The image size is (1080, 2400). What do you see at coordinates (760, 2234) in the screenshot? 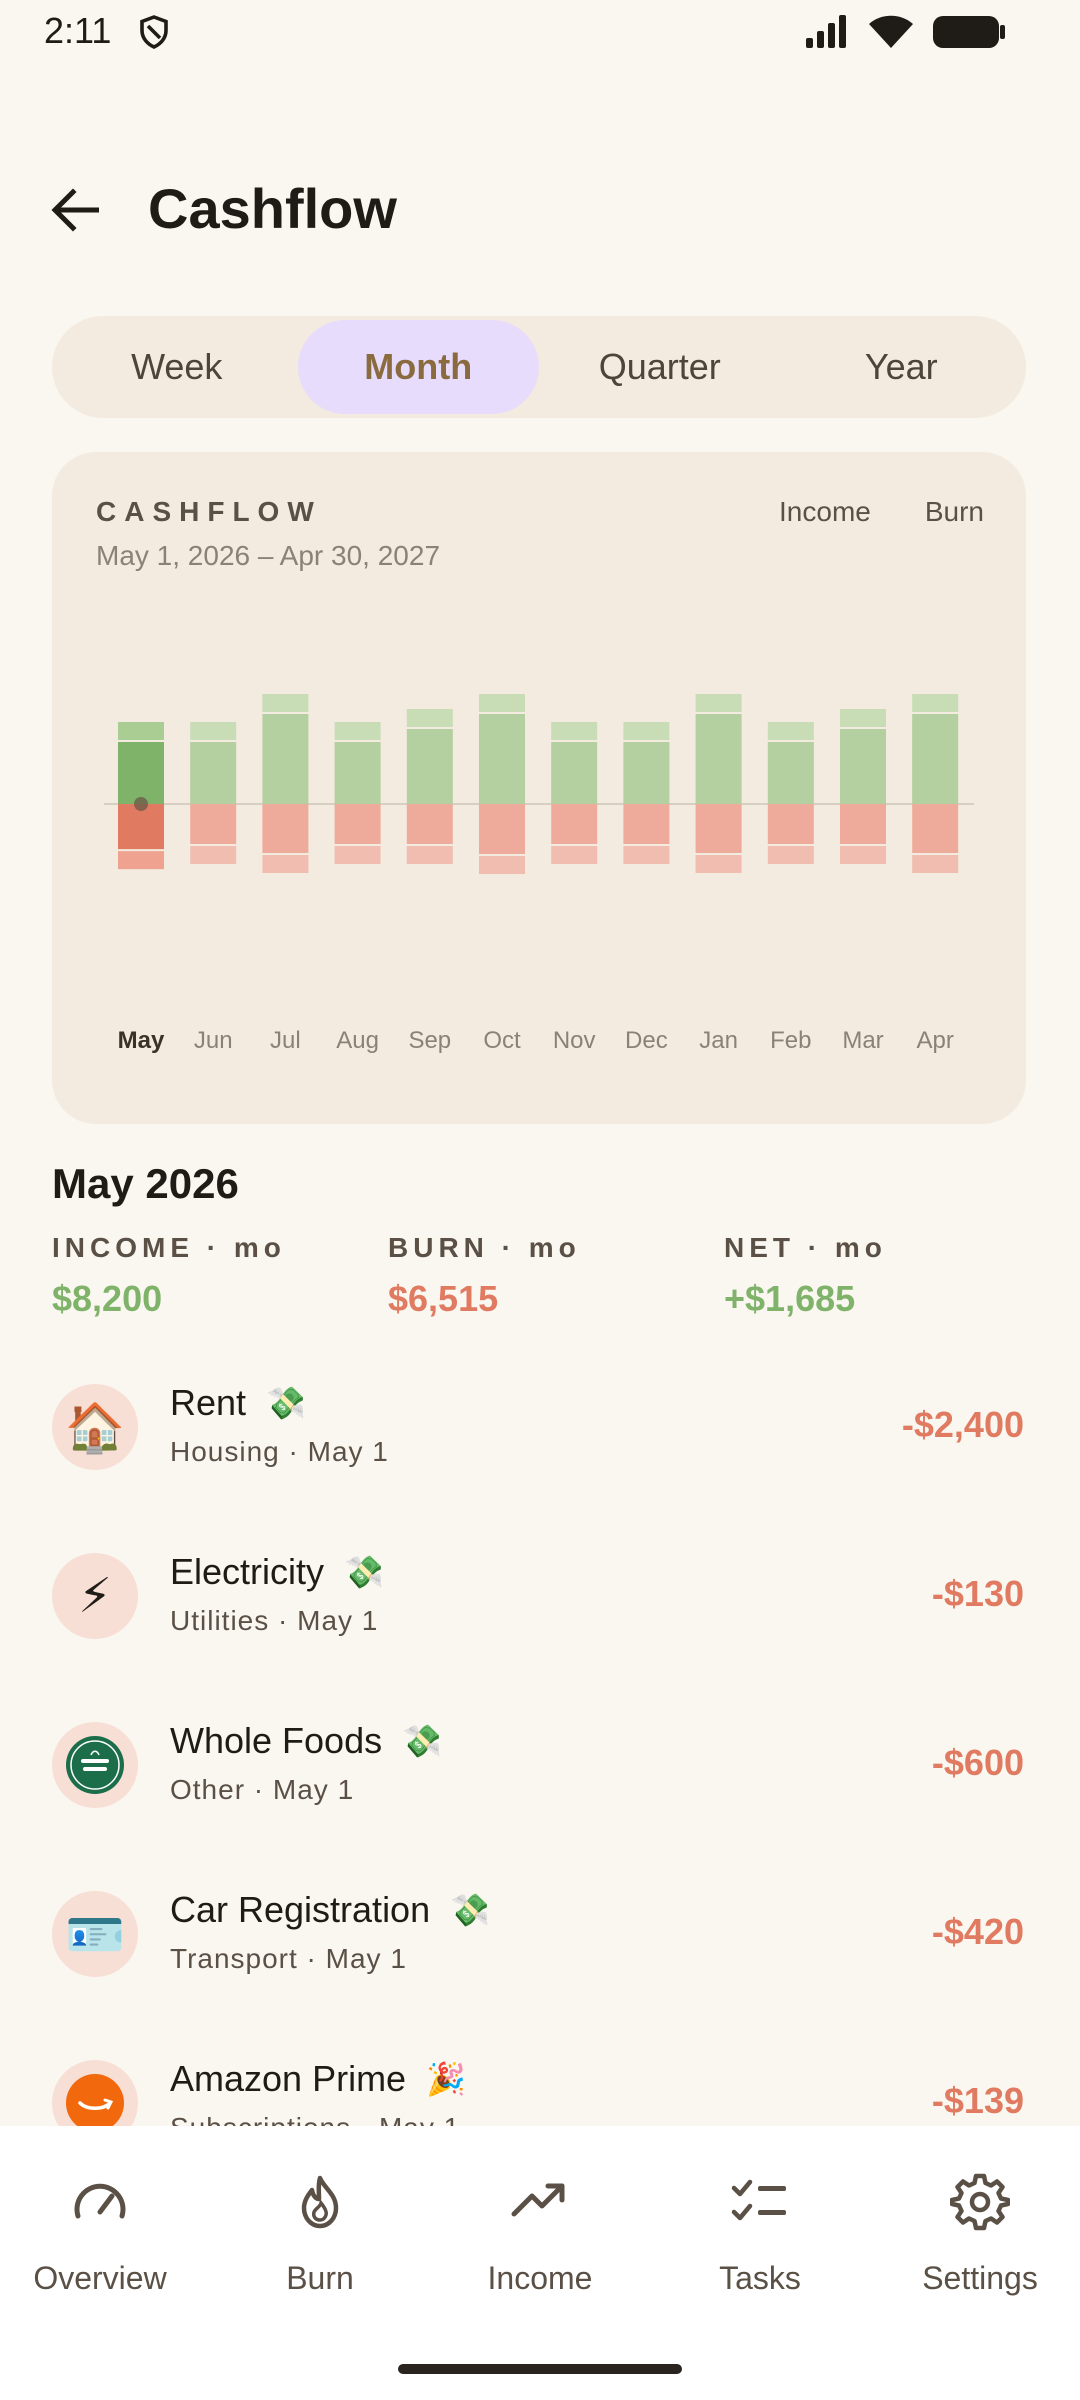
I see `nav-tasks: Tasks` at bounding box center [760, 2234].